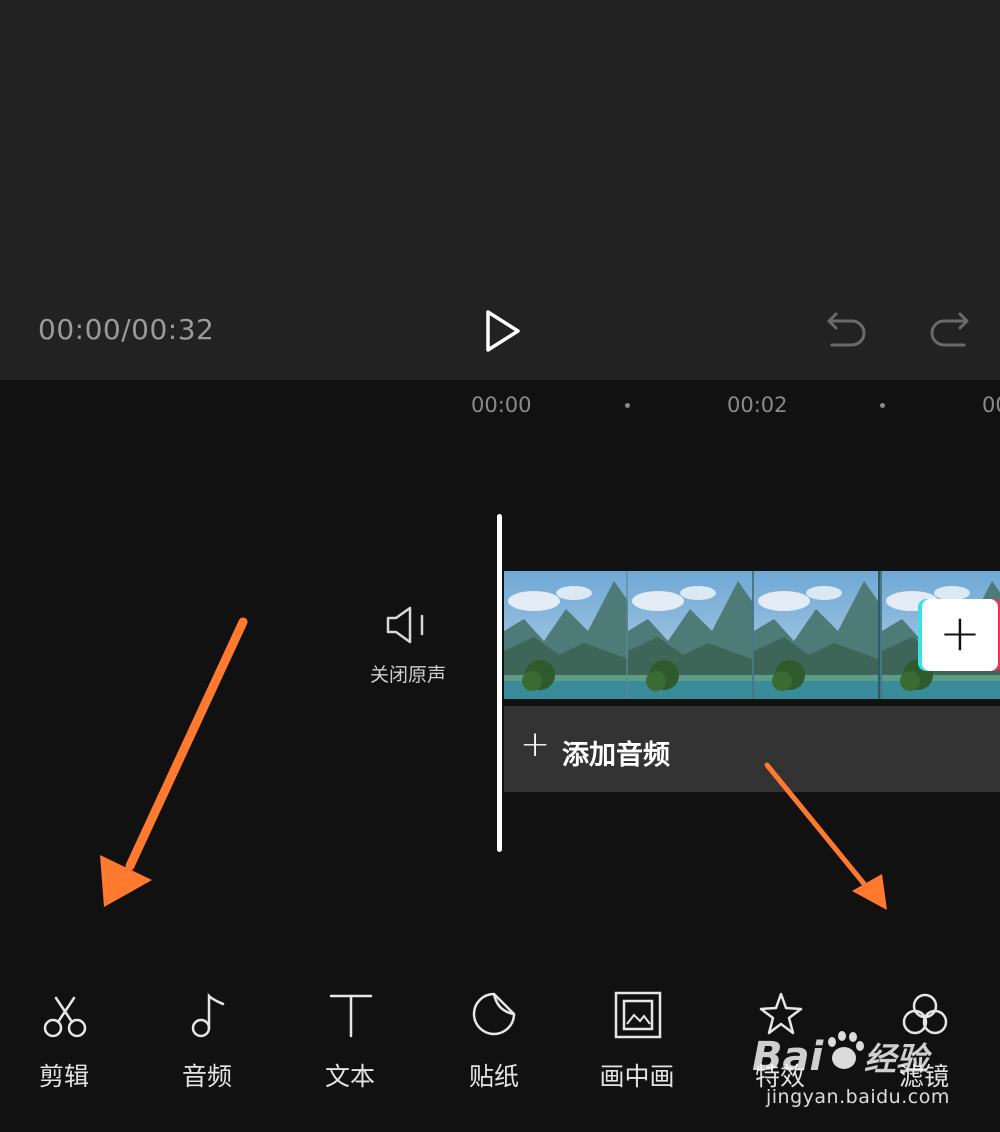  Describe the element at coordinates (499, 683) in the screenshot. I see `playhead` at that location.